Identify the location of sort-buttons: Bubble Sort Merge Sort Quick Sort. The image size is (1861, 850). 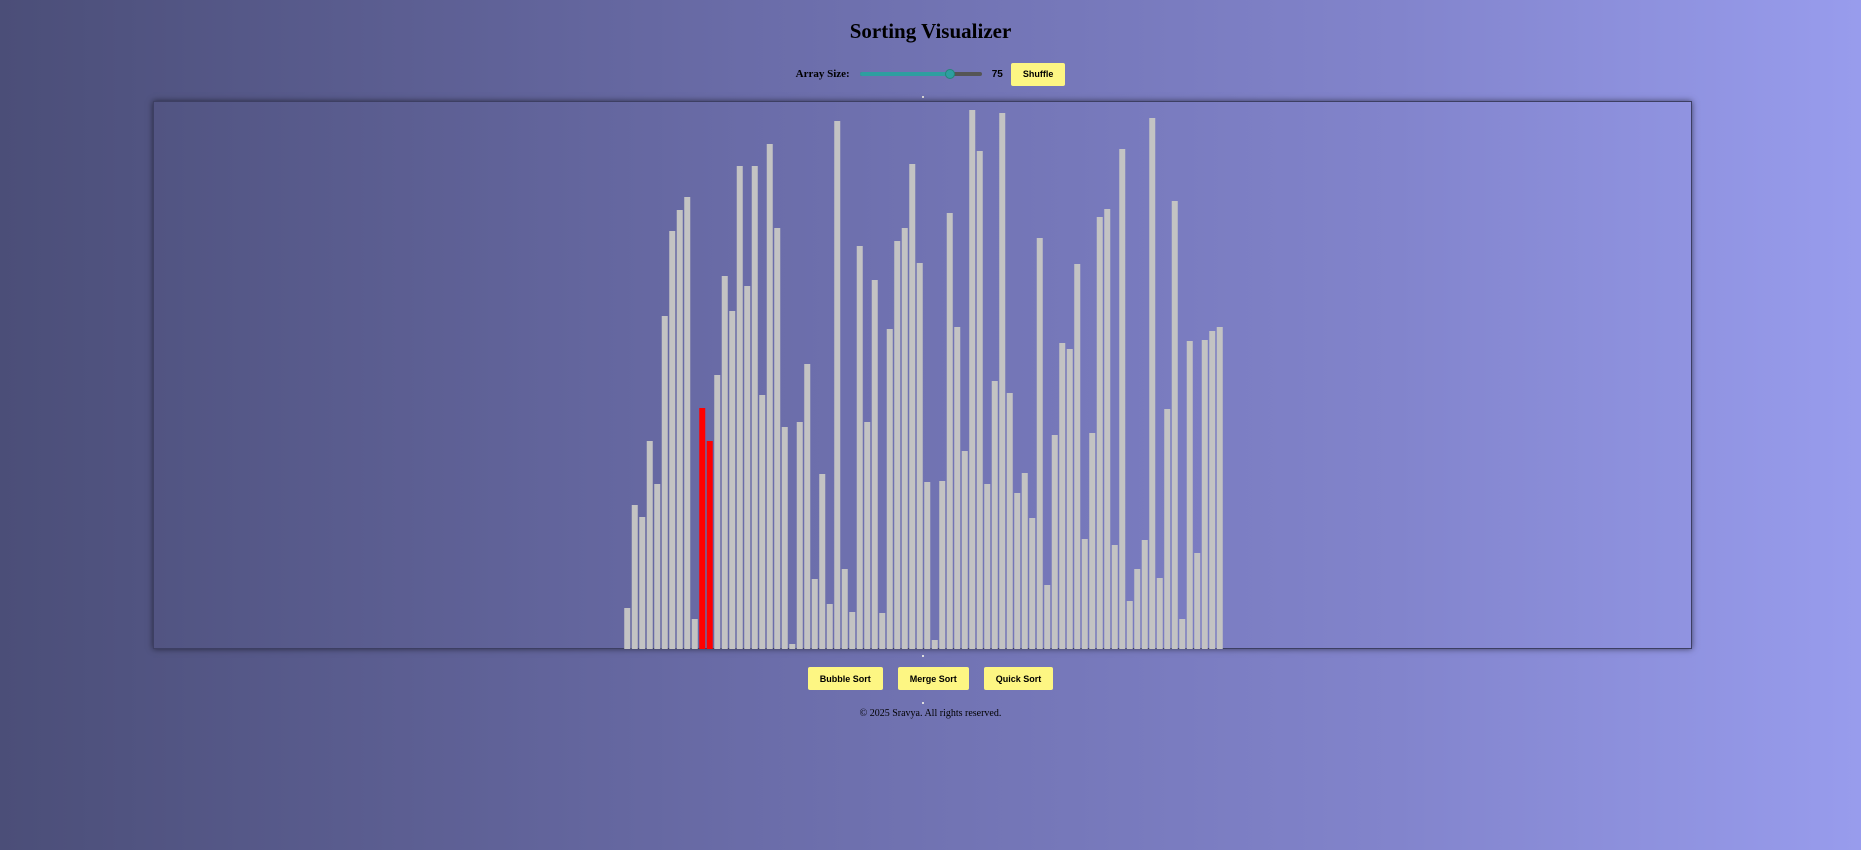
(930, 678).